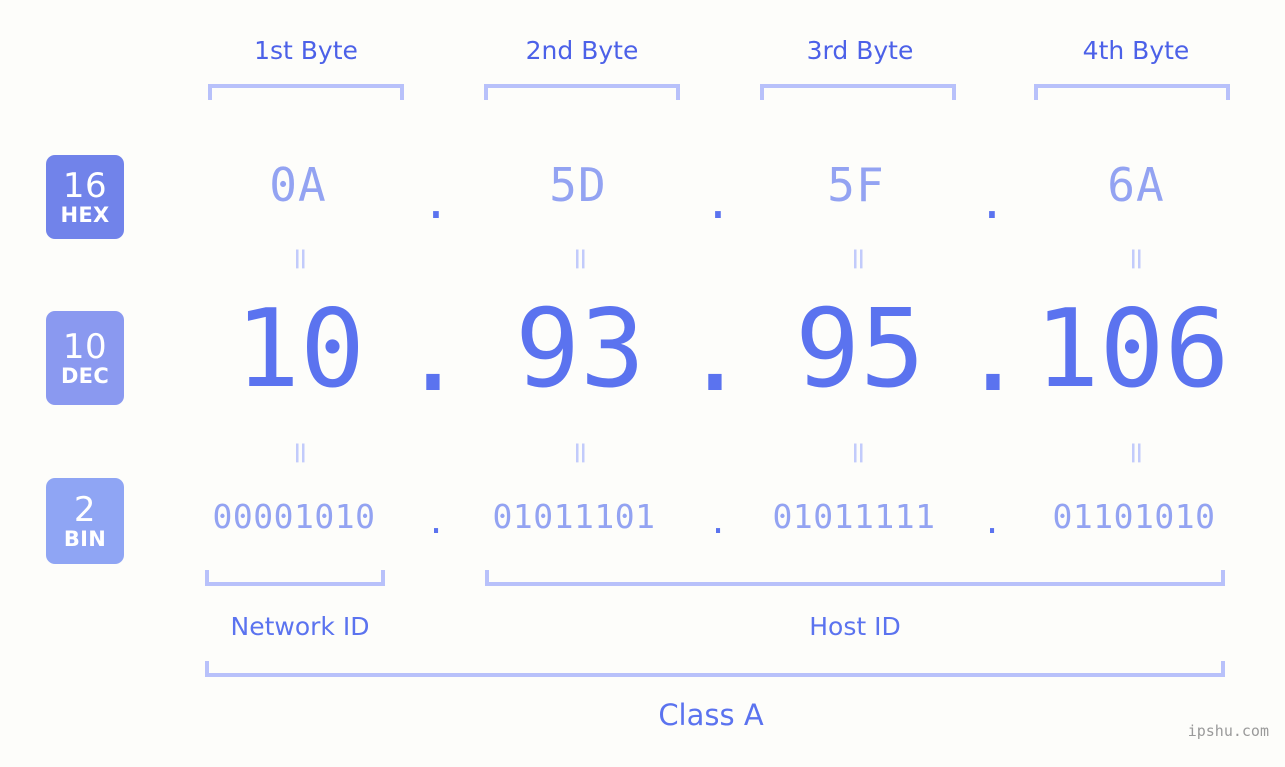  Describe the element at coordinates (1228, 731) in the screenshot. I see `site-watermark: ipshu.com` at that location.